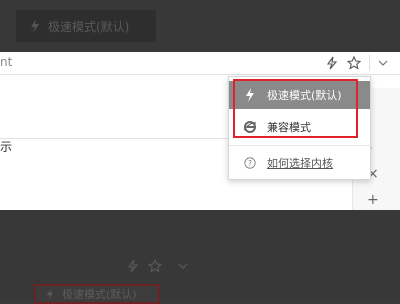 This screenshot has height=304, width=400. I want to click on question-icon: ?, so click(250, 163).